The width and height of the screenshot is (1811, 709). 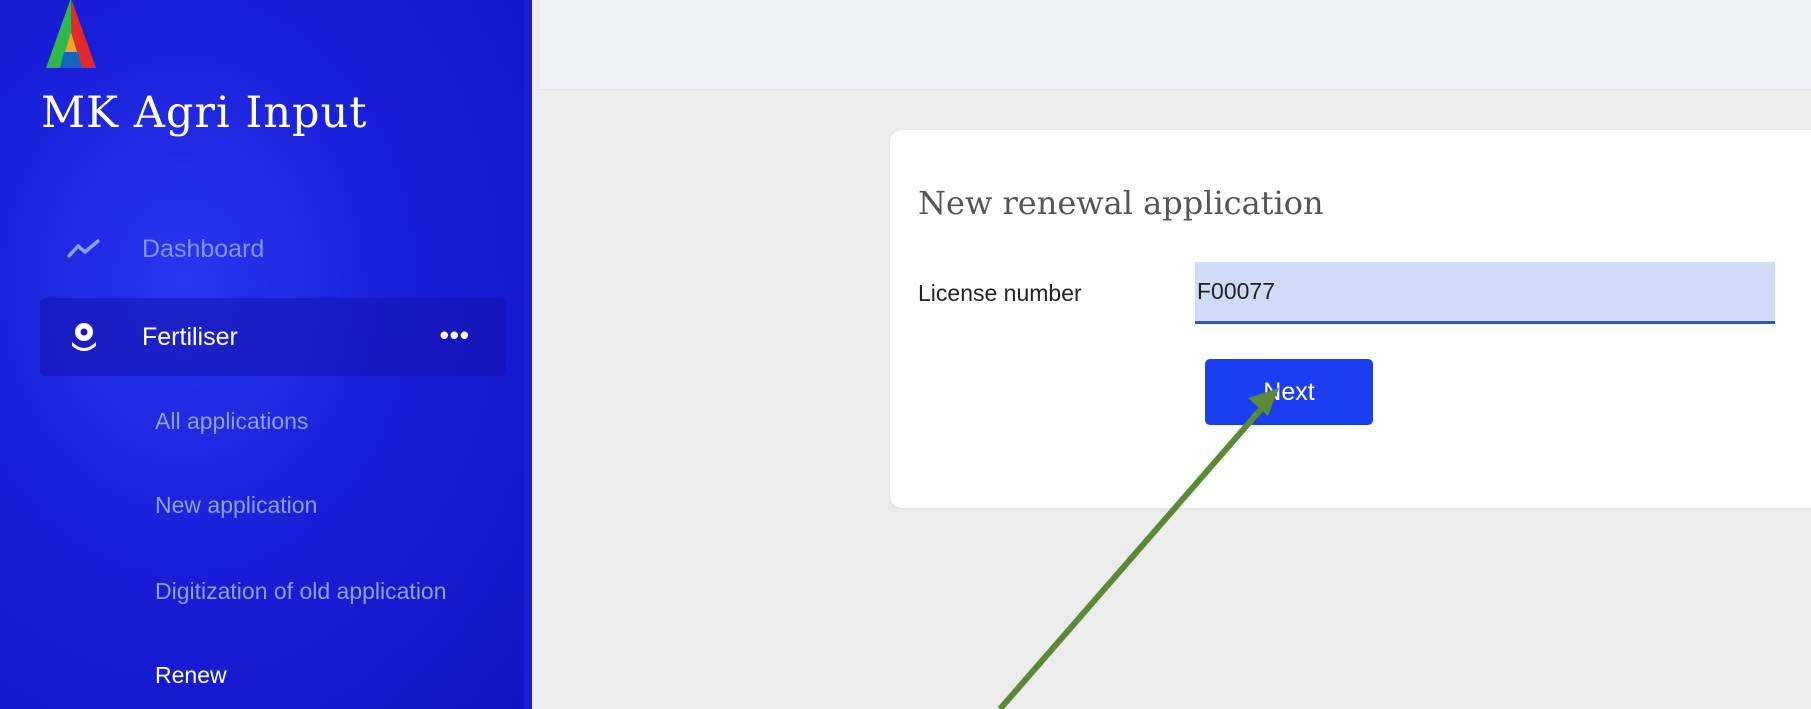 What do you see at coordinates (236, 505) in the screenshot?
I see `sidebar-subitem-new-application: New application` at bounding box center [236, 505].